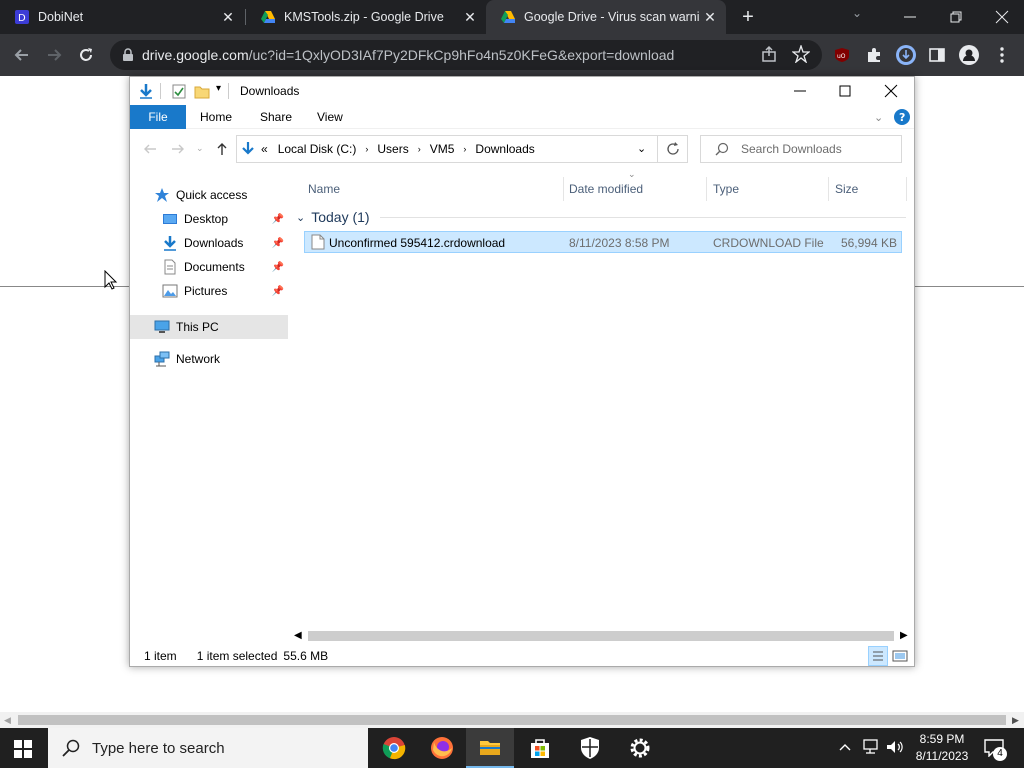 The height and width of the screenshot is (768, 1024). Describe the element at coordinates (433, 189) in the screenshot. I see `column-header-name: Name` at that location.